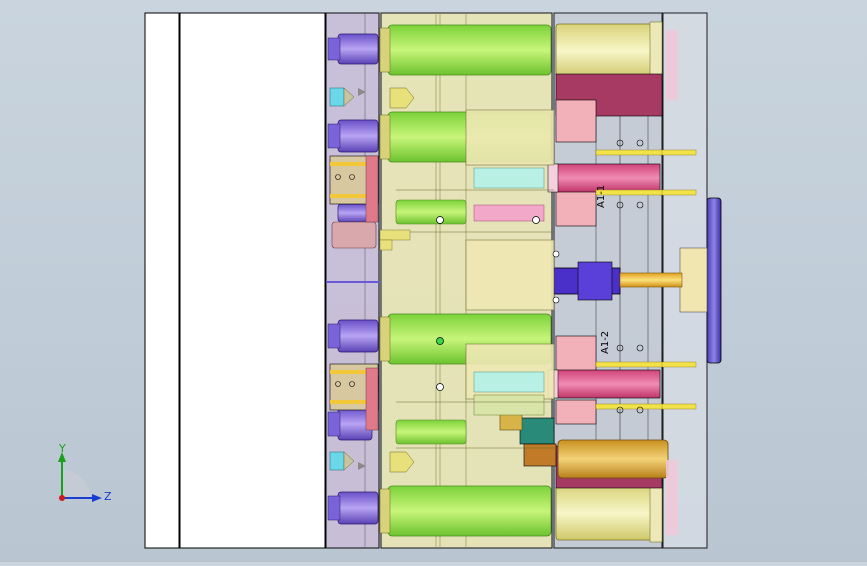 The height and width of the screenshot is (566, 867). Describe the element at coordinates (608, 384) in the screenshot. I see `angle-pin-bottom` at that location.